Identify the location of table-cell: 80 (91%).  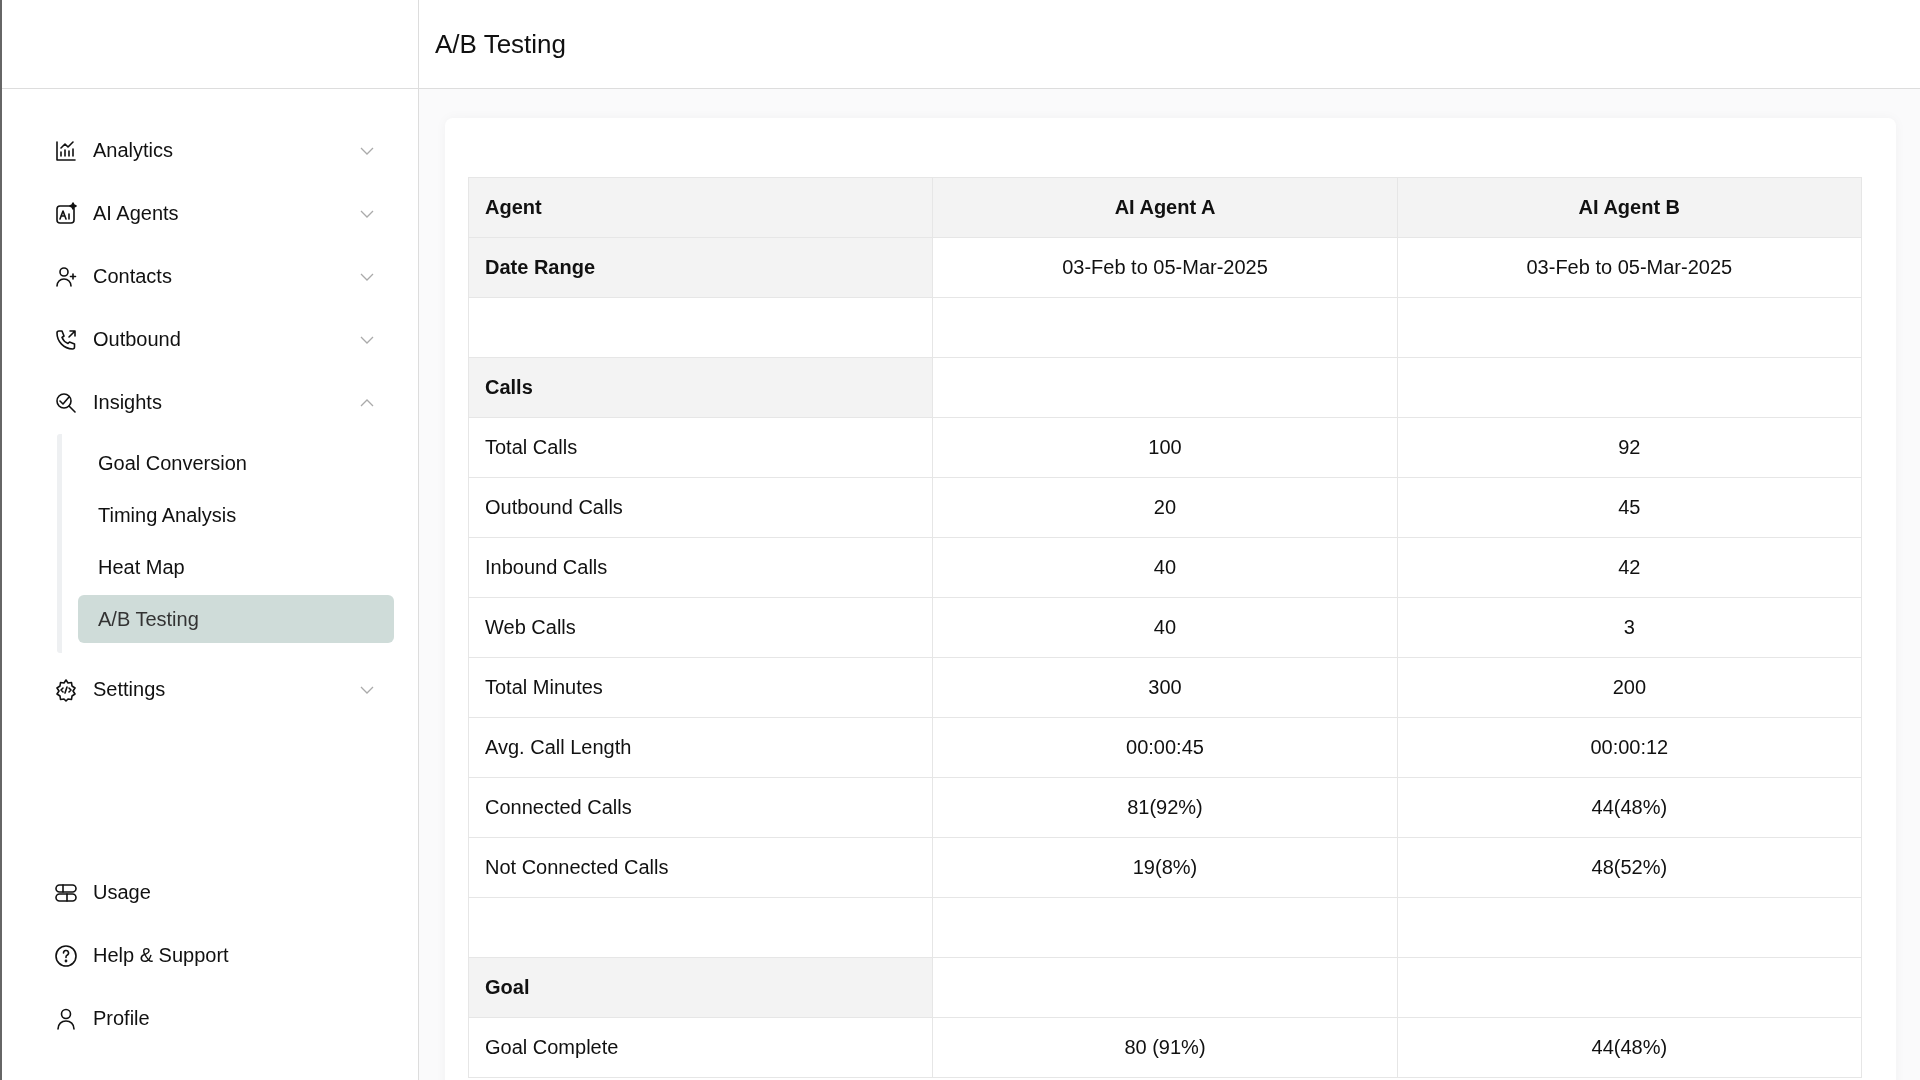
(1165, 1047).